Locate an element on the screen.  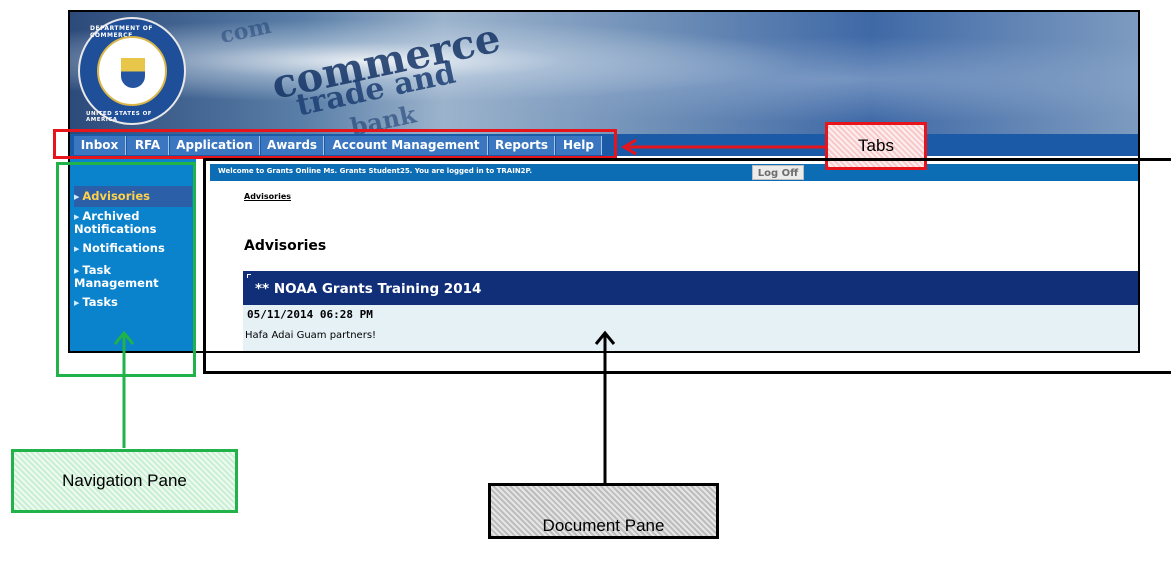
tabs-highlight-box is located at coordinates (335, 144).